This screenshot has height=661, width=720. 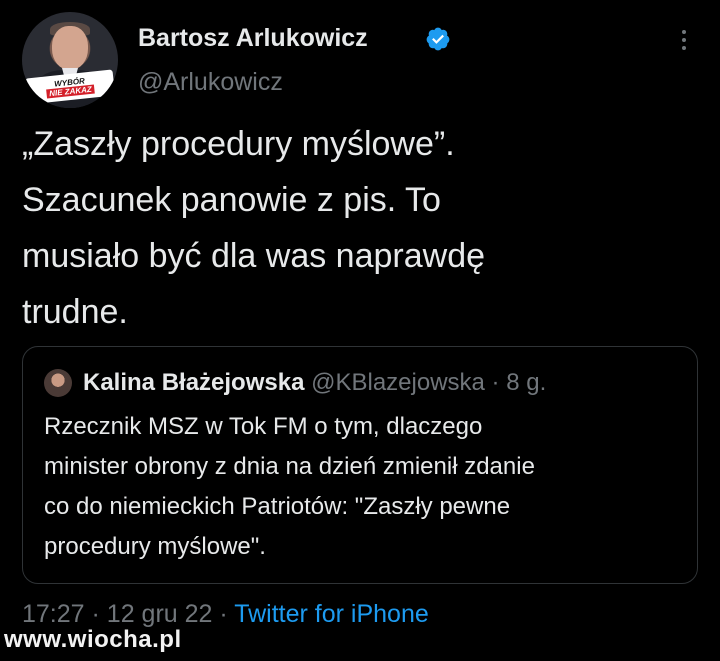 I want to click on quoted-tweet-header: Kalina Błażejowska @KBlazejowska · 8 g., so click(x=314, y=383).